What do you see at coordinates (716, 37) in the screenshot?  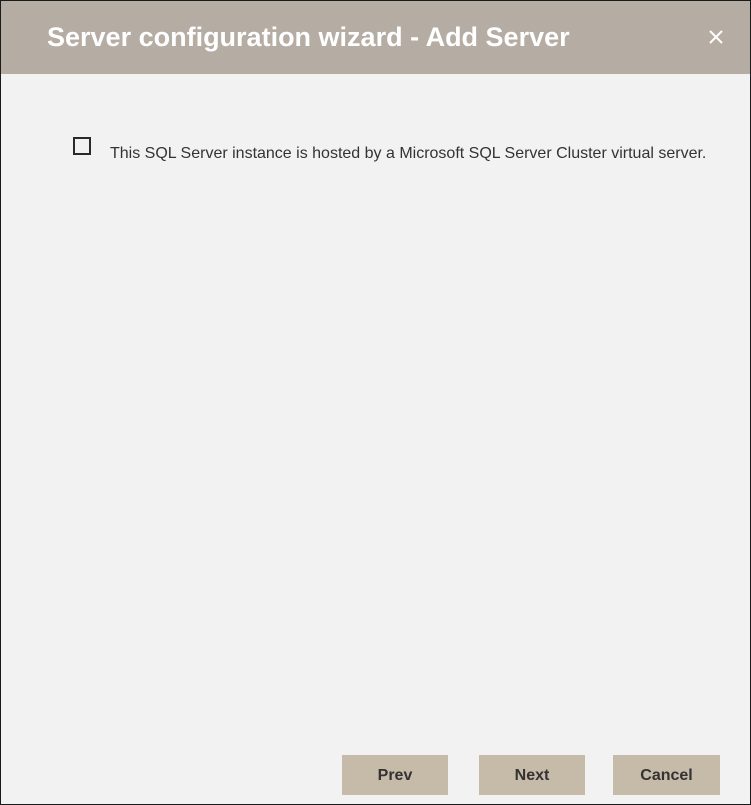 I see `close-icon` at bounding box center [716, 37].